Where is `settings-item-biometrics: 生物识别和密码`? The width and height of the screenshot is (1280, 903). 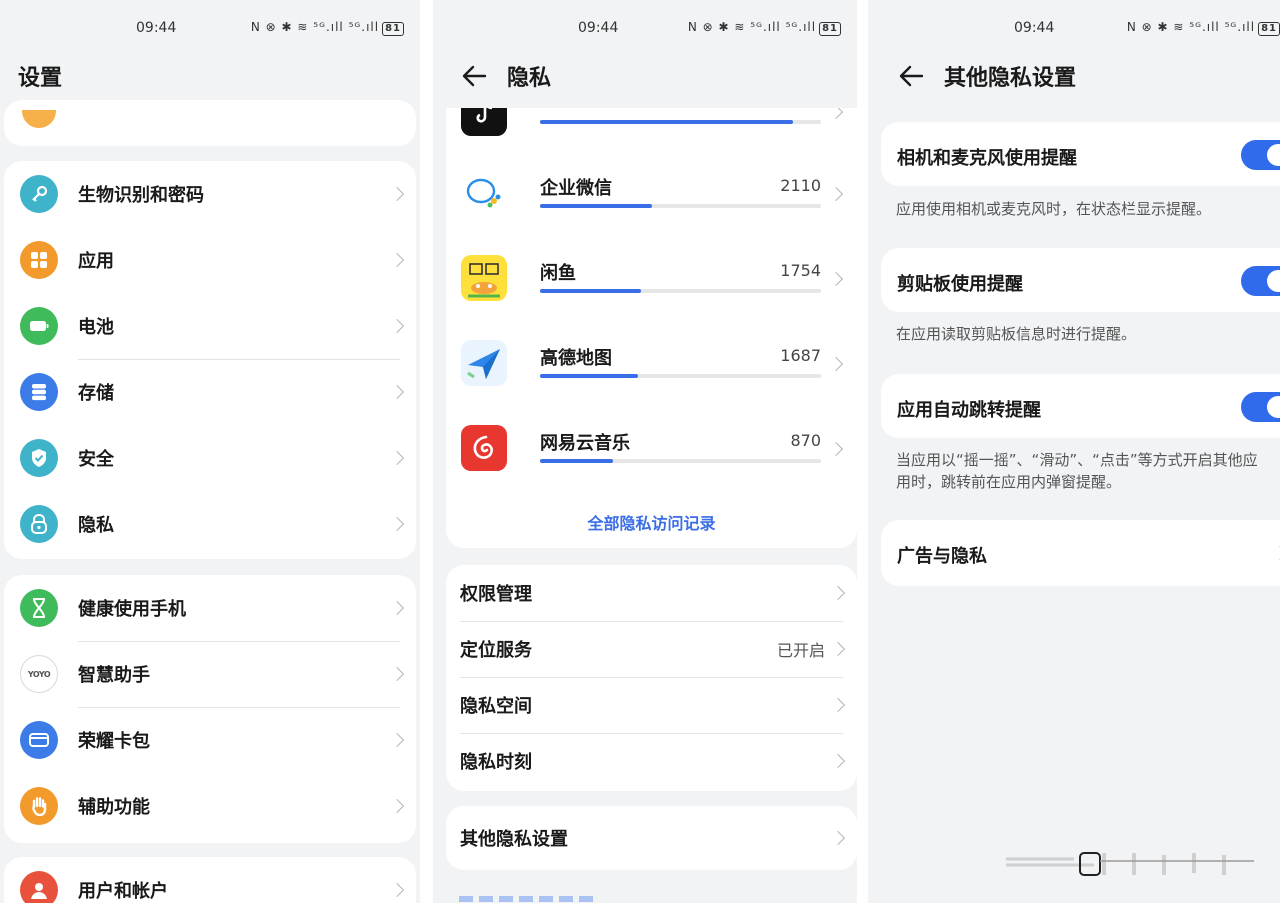 settings-item-biometrics: 生物识别和密码 is located at coordinates (210, 194).